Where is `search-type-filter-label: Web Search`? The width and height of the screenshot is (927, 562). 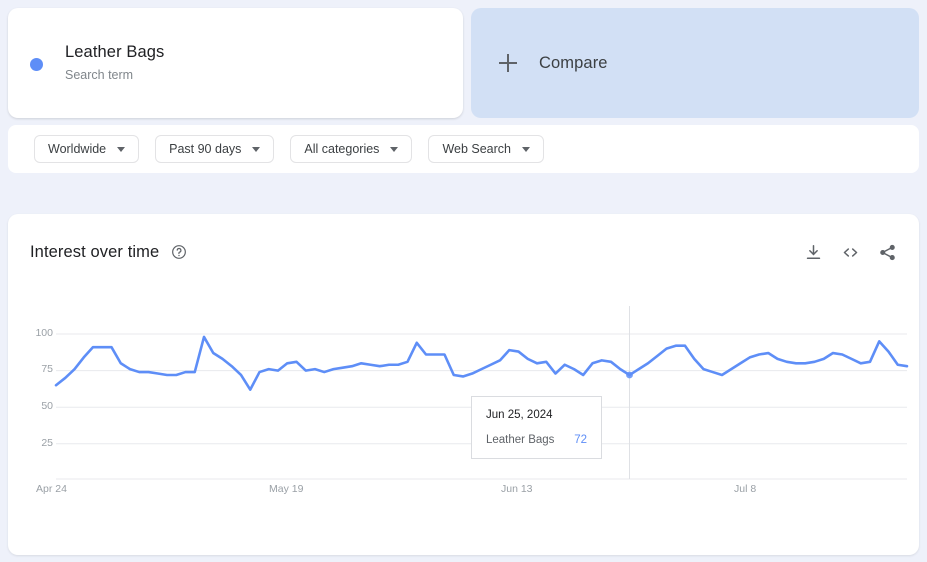
search-type-filter-label: Web Search is located at coordinates (476, 149).